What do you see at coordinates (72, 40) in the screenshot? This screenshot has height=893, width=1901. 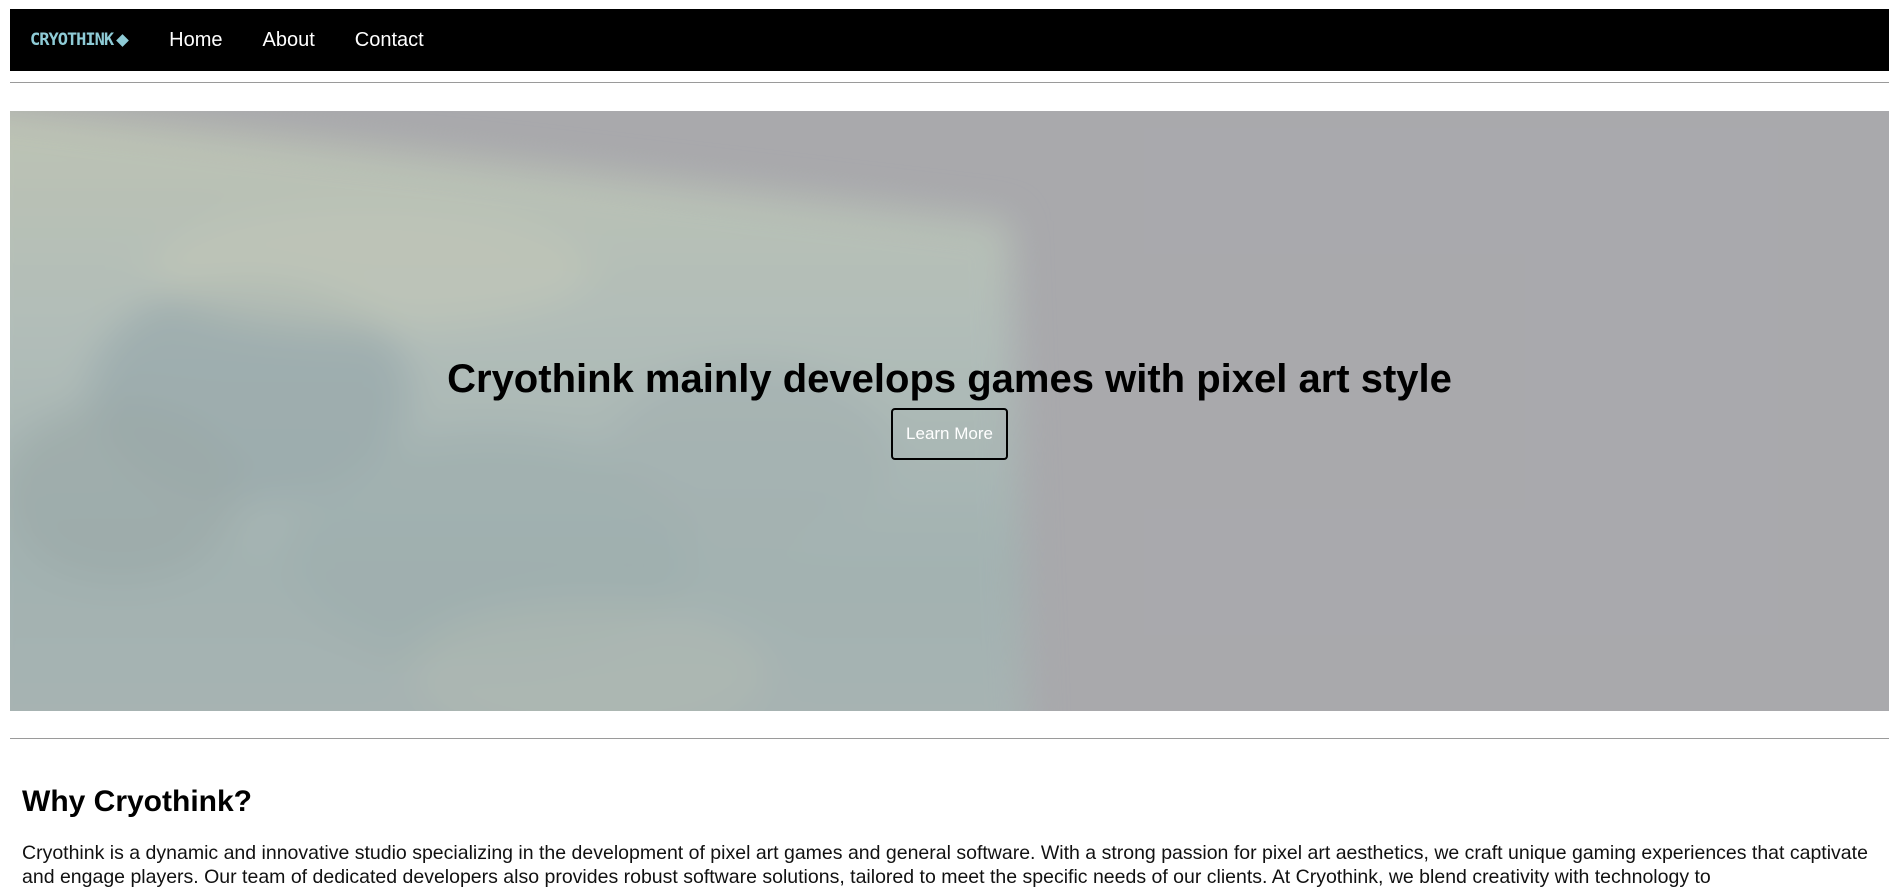 I see `brand-logo-text: CRYOTHINK` at bounding box center [72, 40].